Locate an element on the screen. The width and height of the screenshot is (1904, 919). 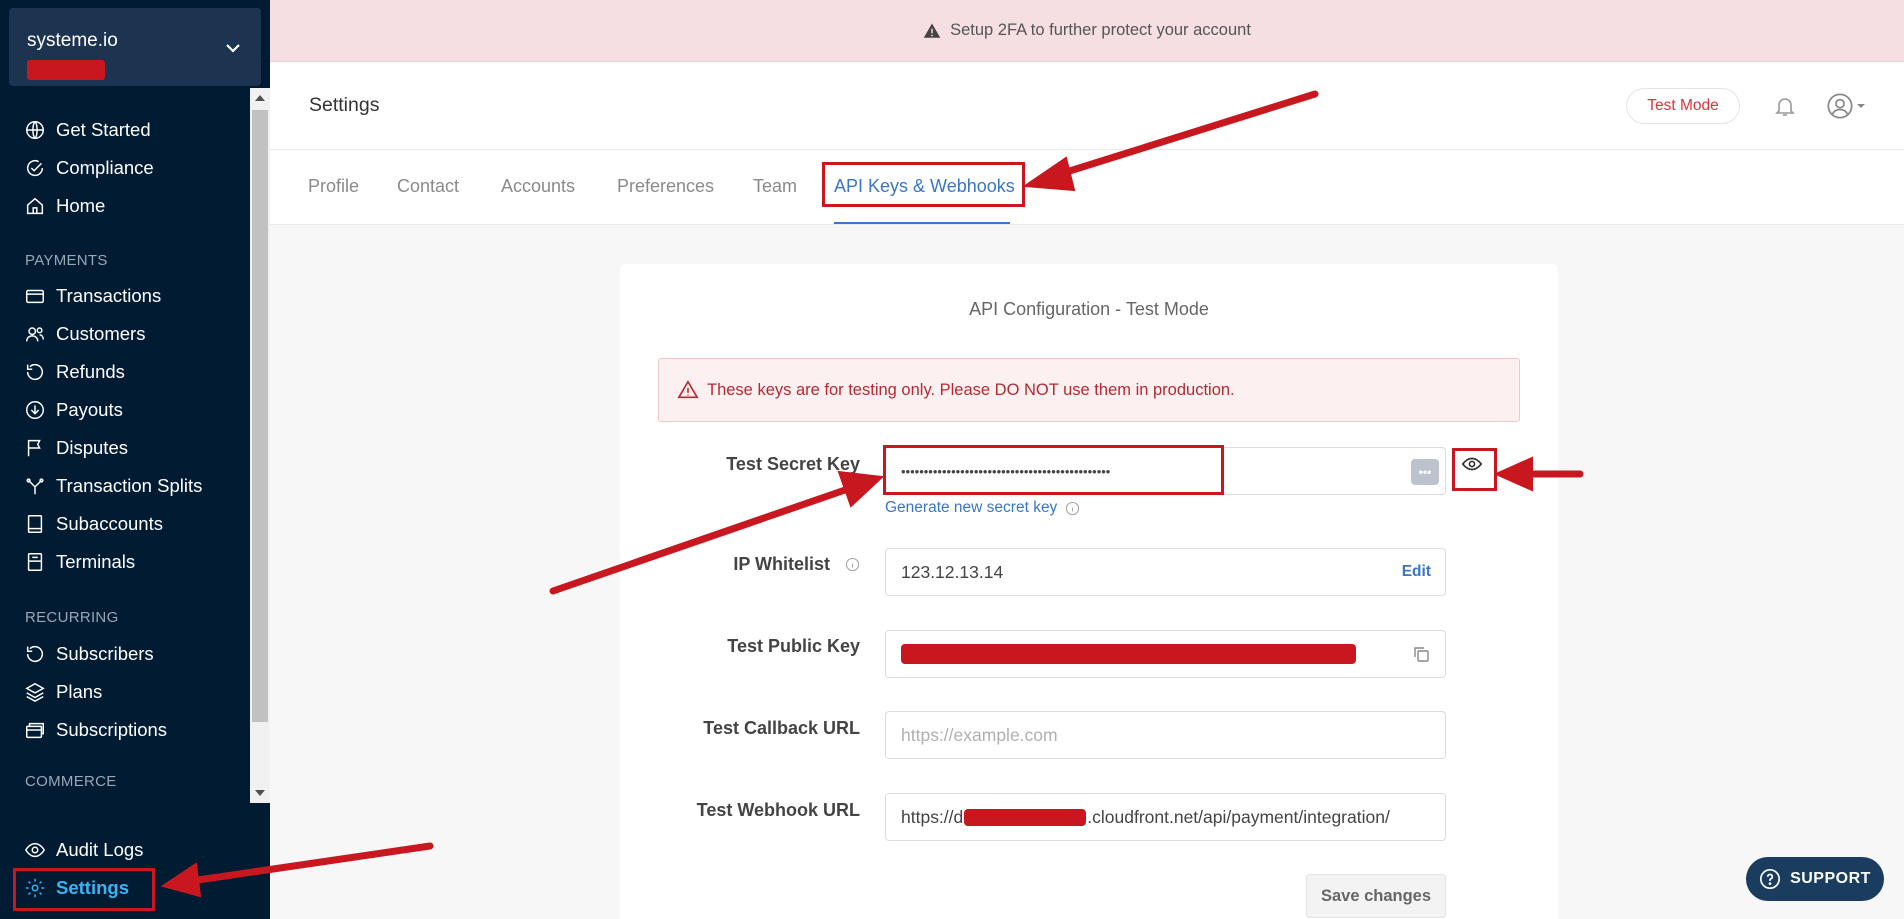
sidebar-item-disputes: Disputes is located at coordinates (76, 448).